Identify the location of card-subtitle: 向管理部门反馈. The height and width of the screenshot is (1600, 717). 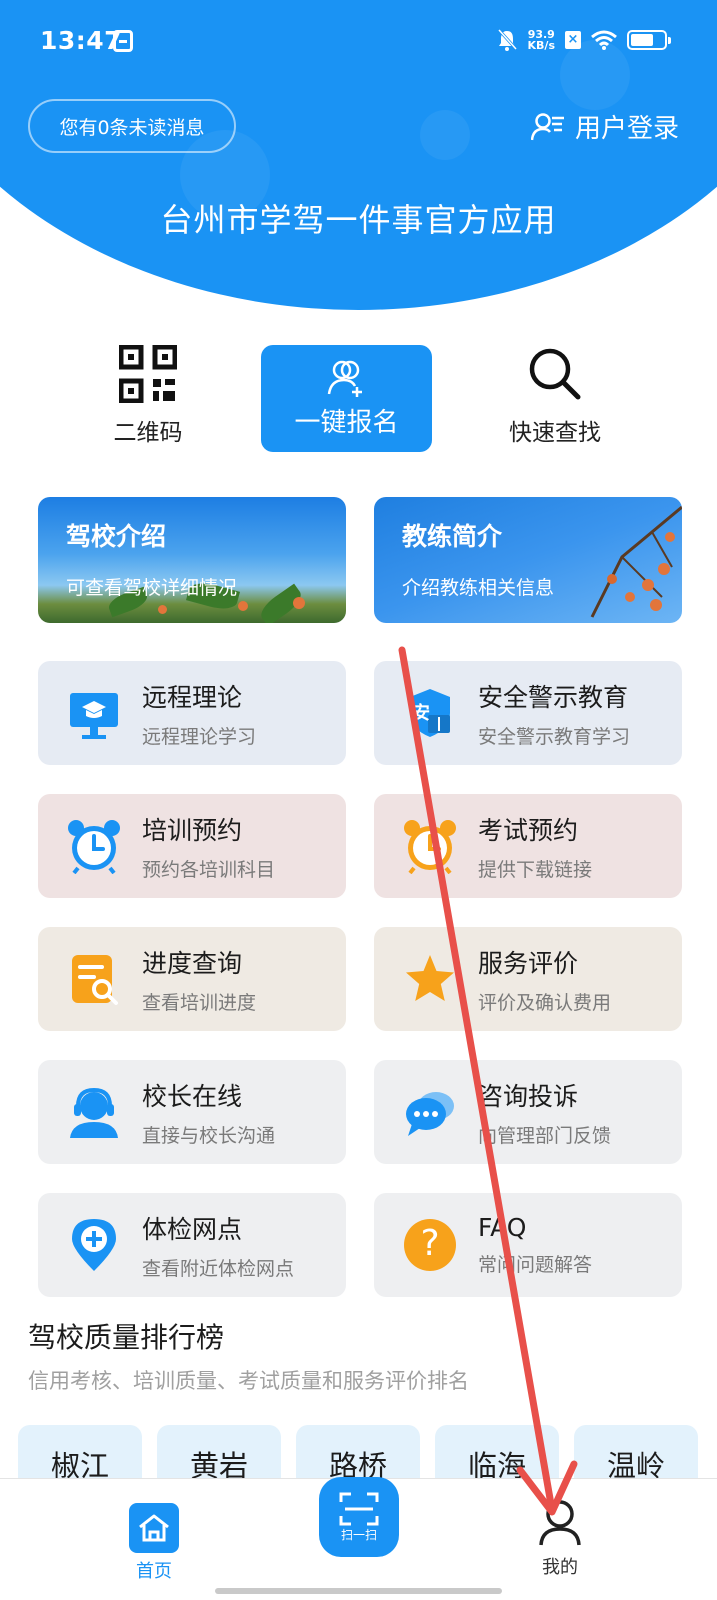
(545, 1135).